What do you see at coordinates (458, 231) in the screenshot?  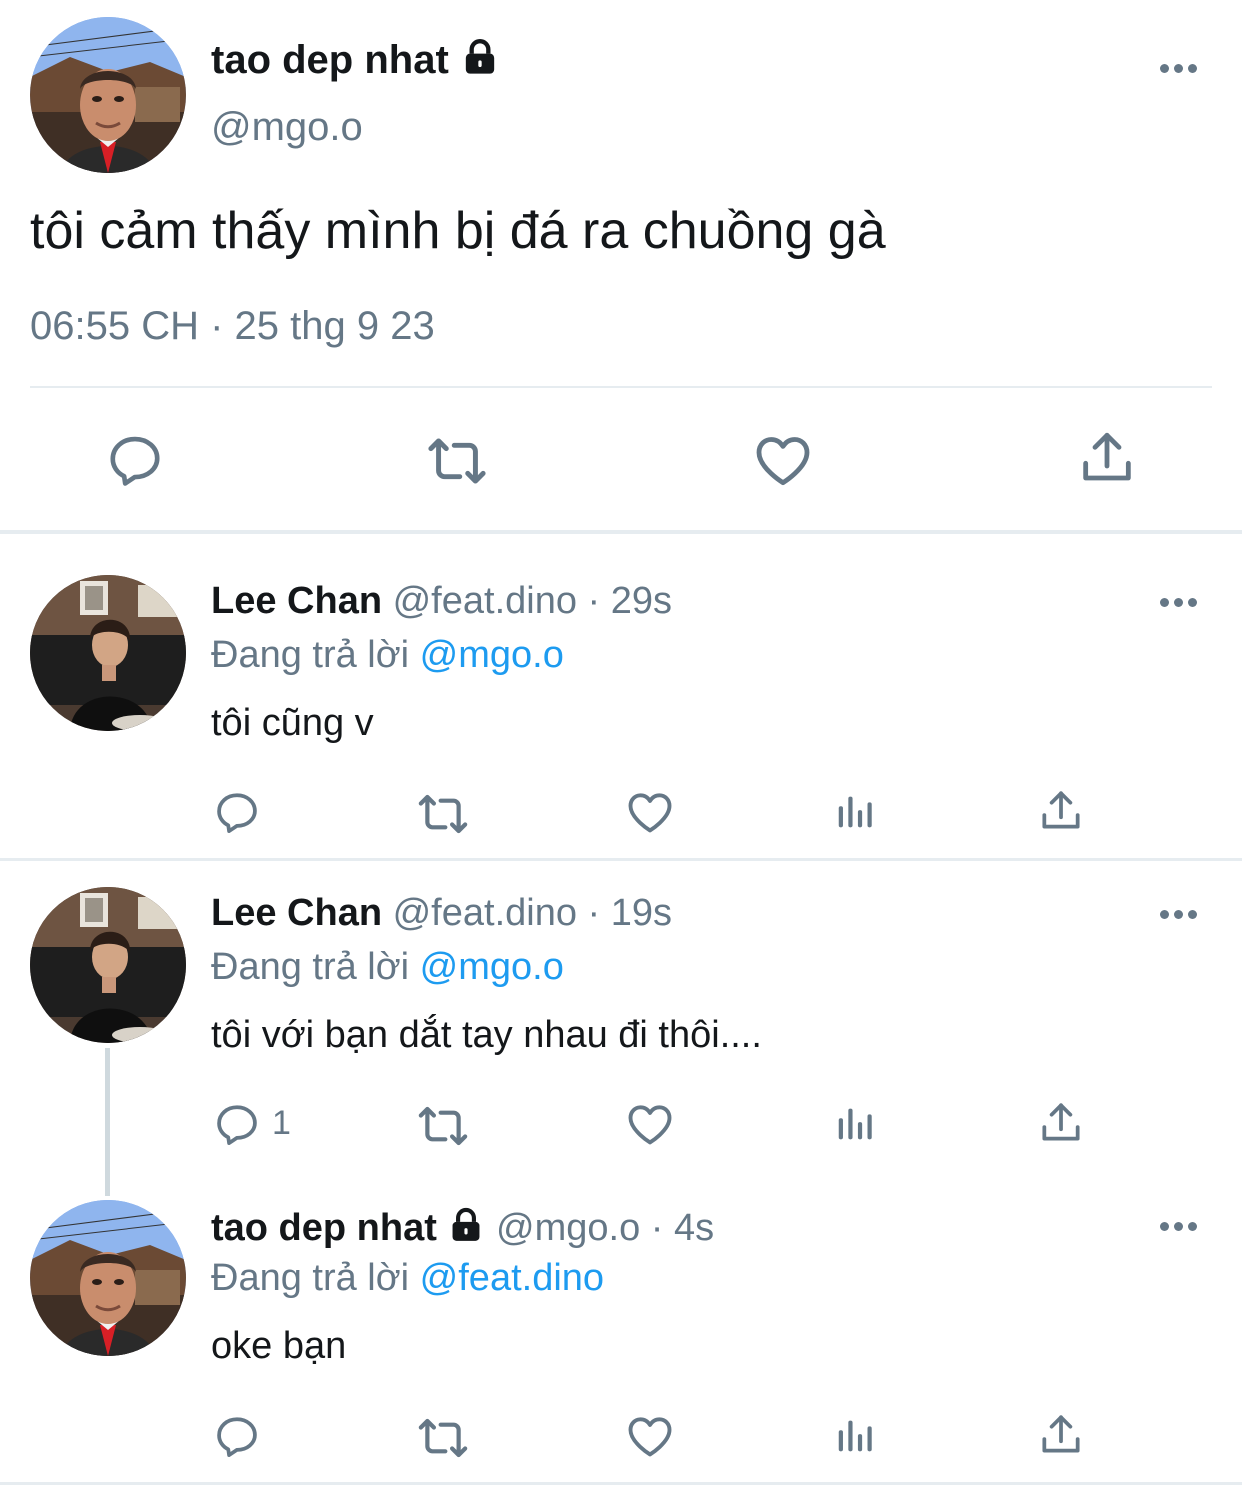 I see `tweet-text: tôi cảm thấy mình bị đá ra chuồng gà` at bounding box center [458, 231].